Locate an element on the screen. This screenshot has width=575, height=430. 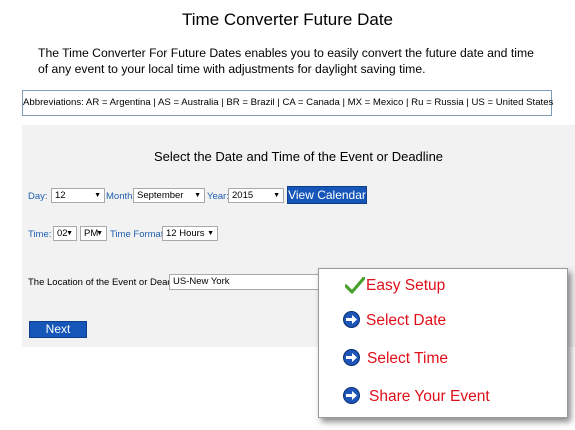
month-label: Month: is located at coordinates (121, 196).